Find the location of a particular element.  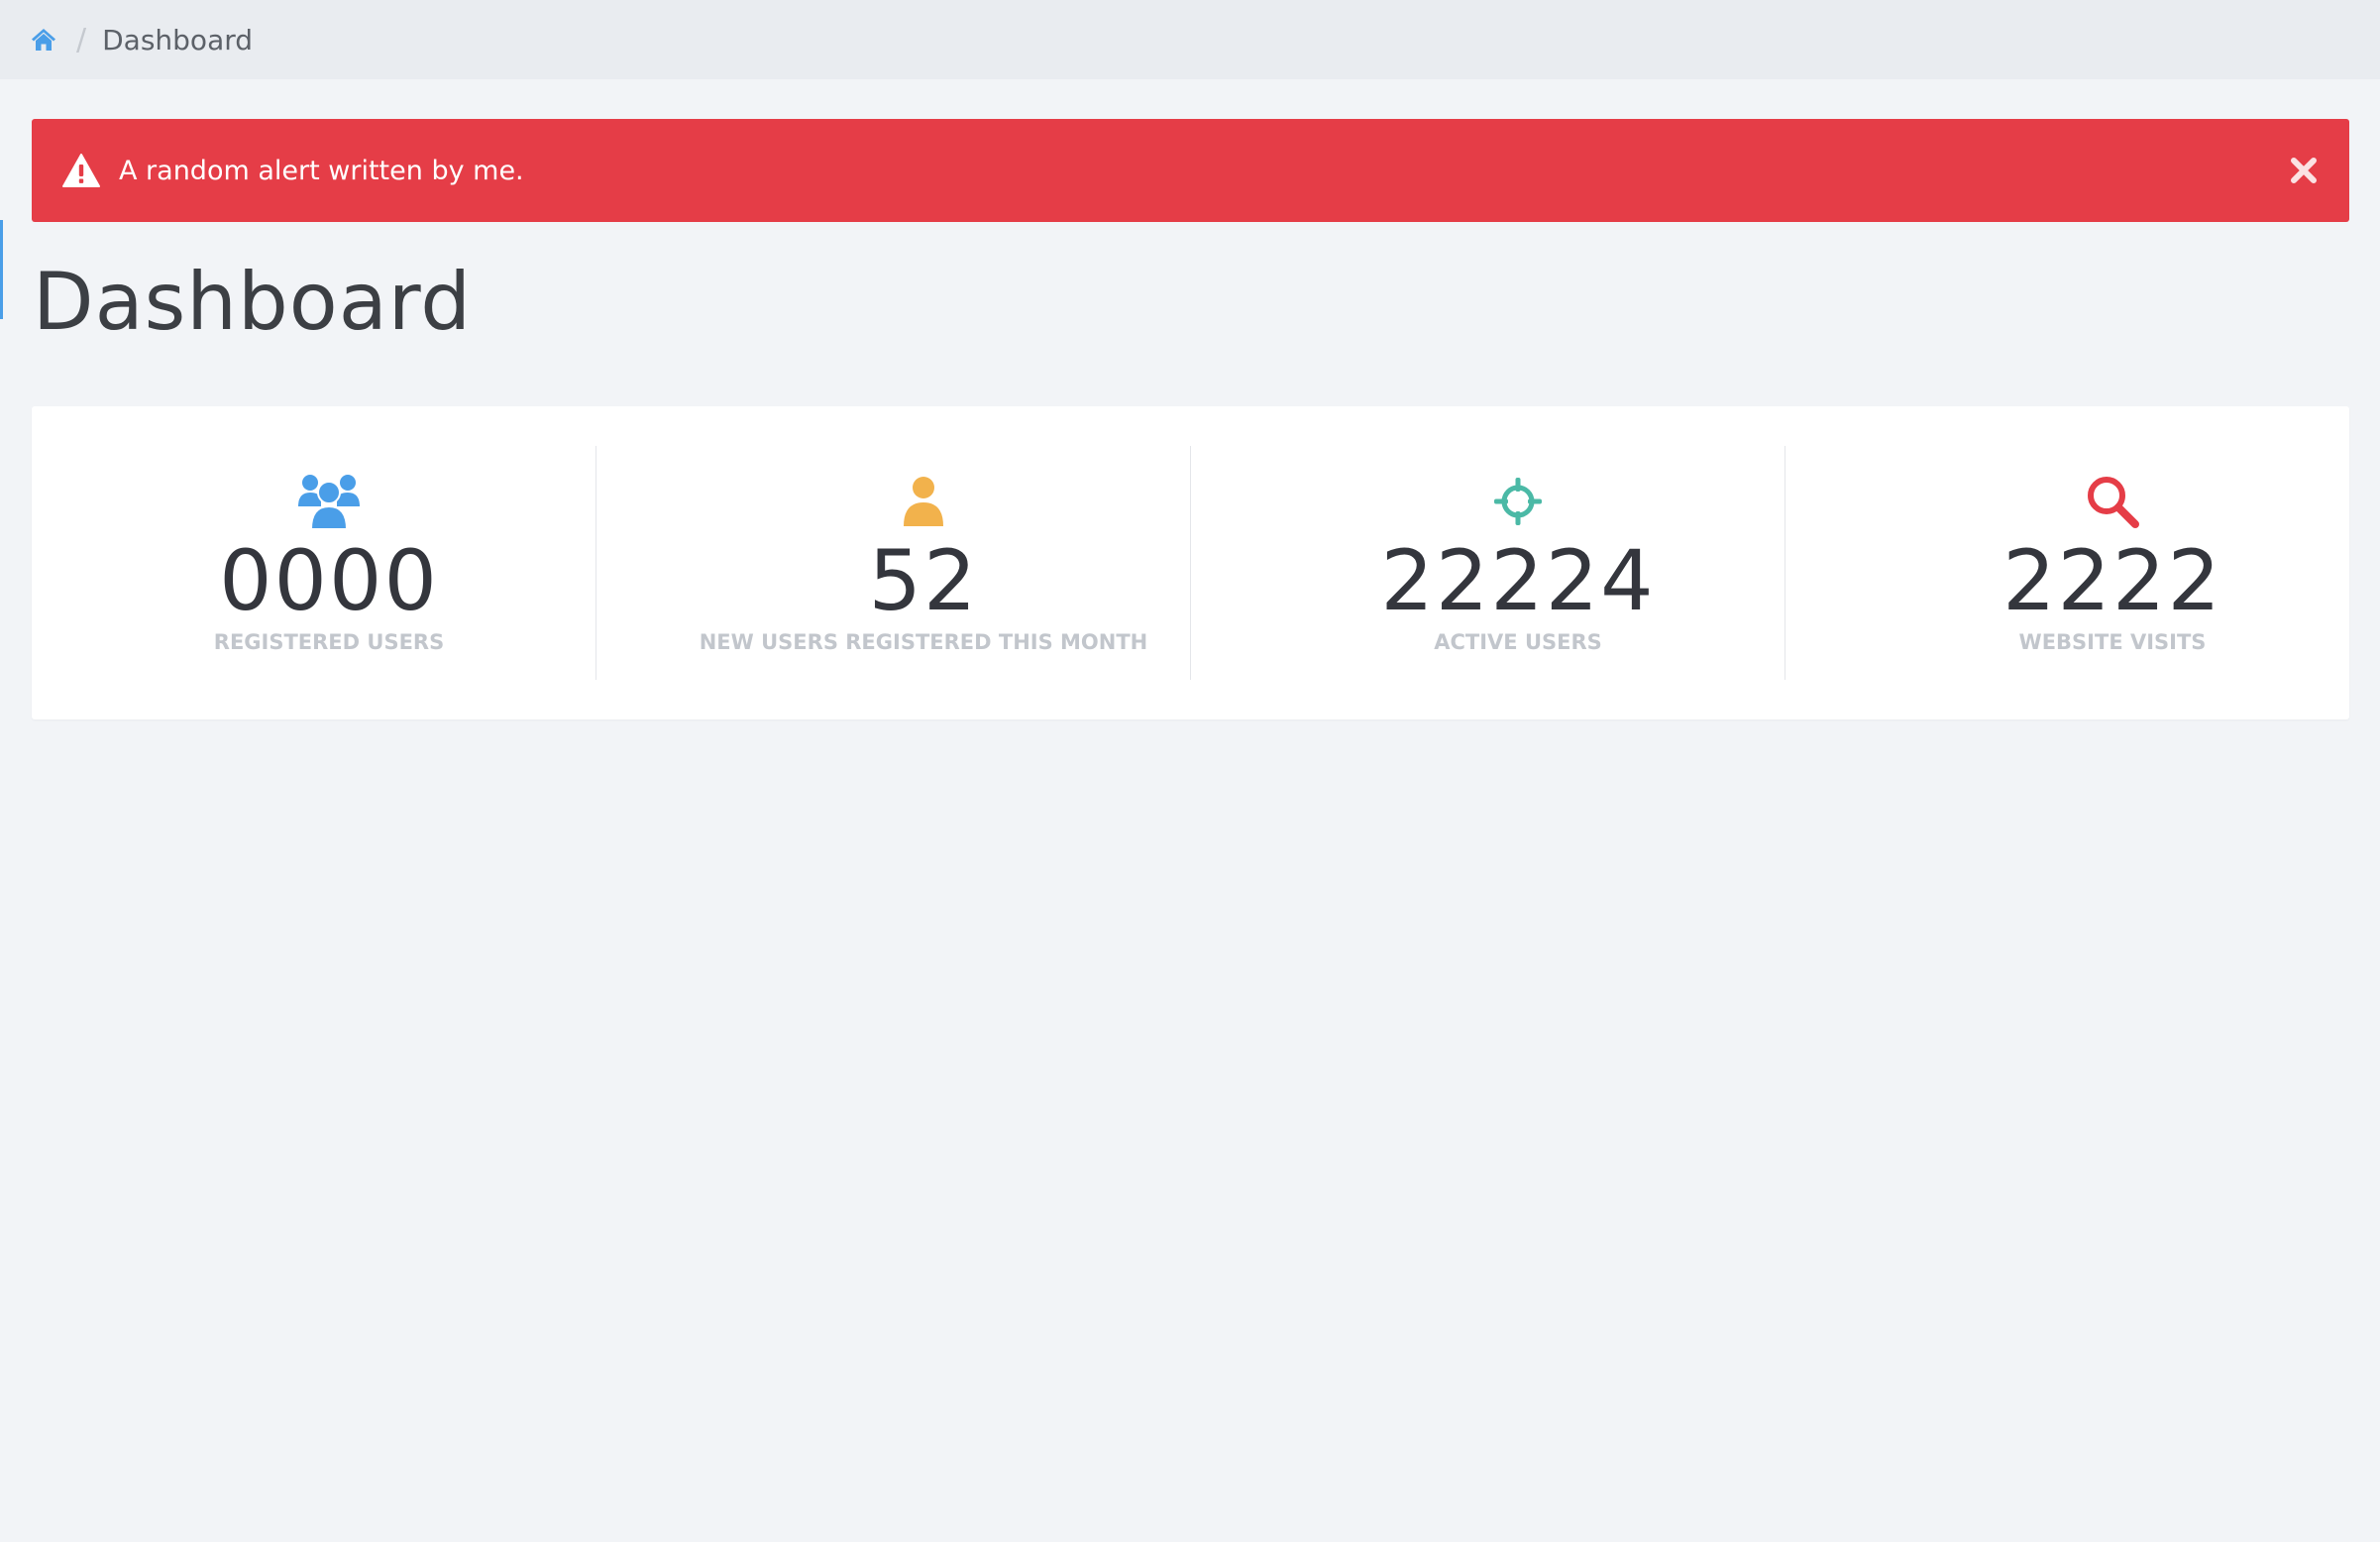

page-title: Dashboard is located at coordinates (253, 302).